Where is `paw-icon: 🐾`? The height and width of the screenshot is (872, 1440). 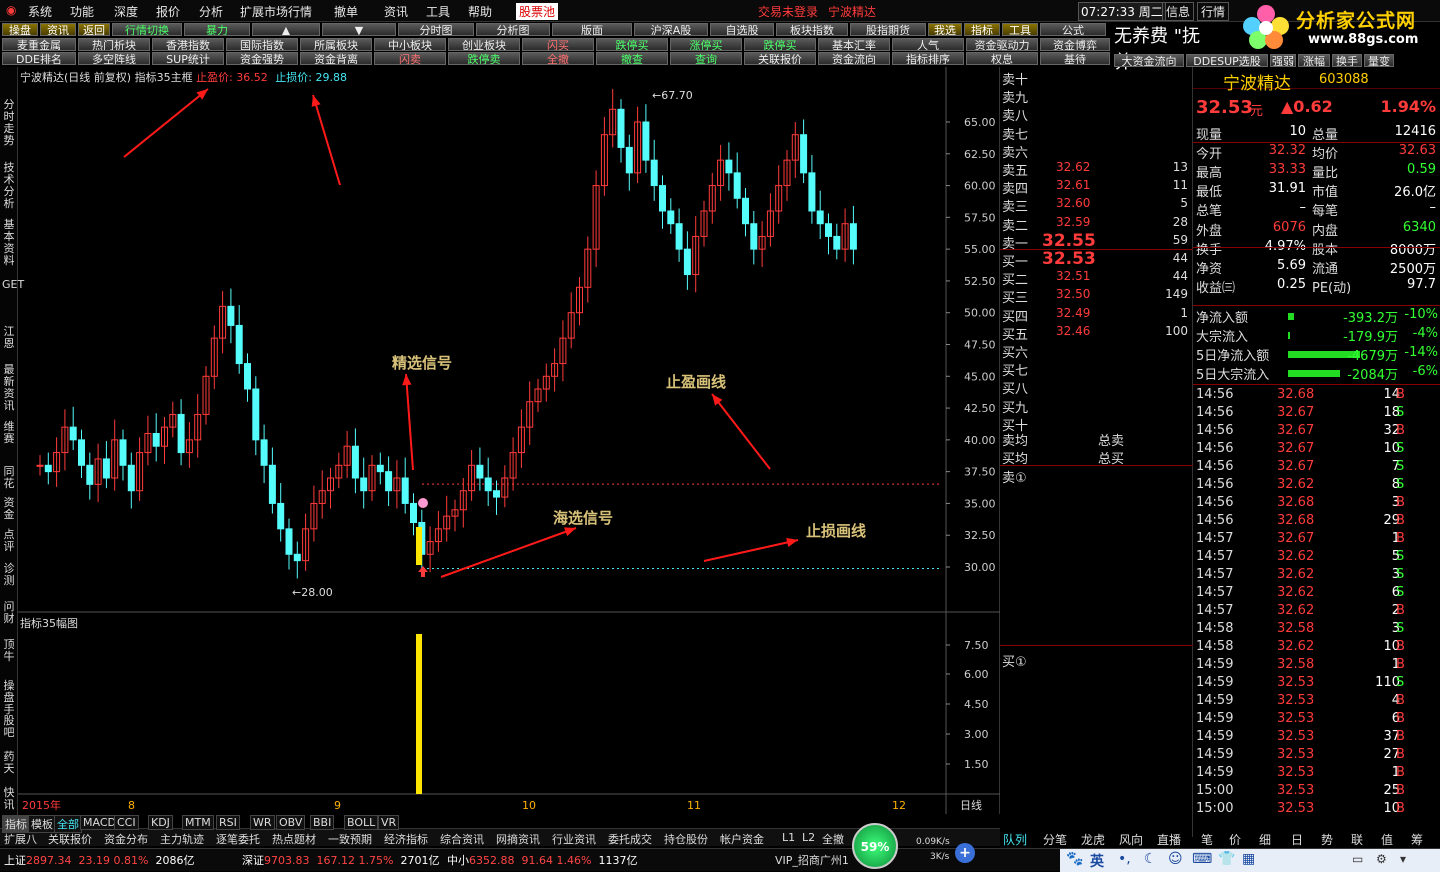 paw-icon: 🐾 is located at coordinates (1074, 859).